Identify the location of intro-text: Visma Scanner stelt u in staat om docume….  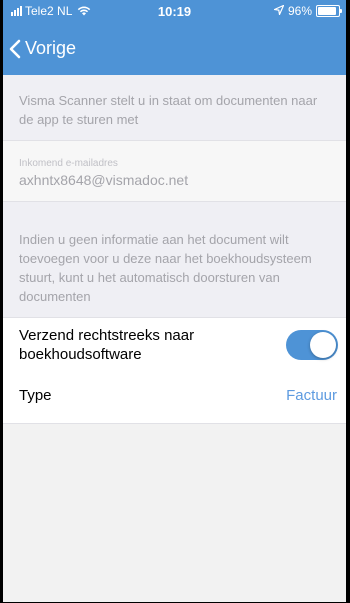
(168, 110).